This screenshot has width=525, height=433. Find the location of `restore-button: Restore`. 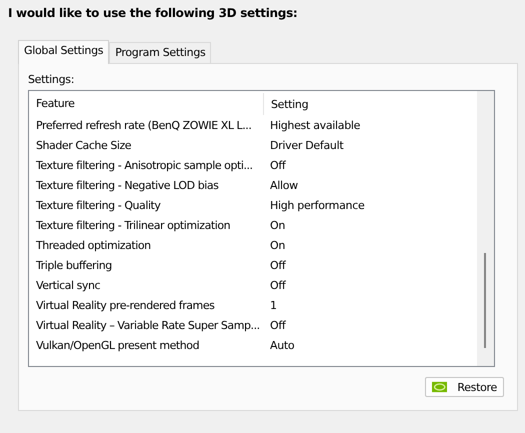

restore-button: Restore is located at coordinates (464, 387).